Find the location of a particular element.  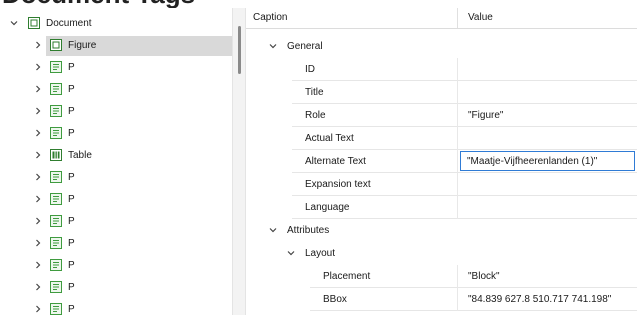

property-row-placement: Placement "Block" is located at coordinates (441, 276).